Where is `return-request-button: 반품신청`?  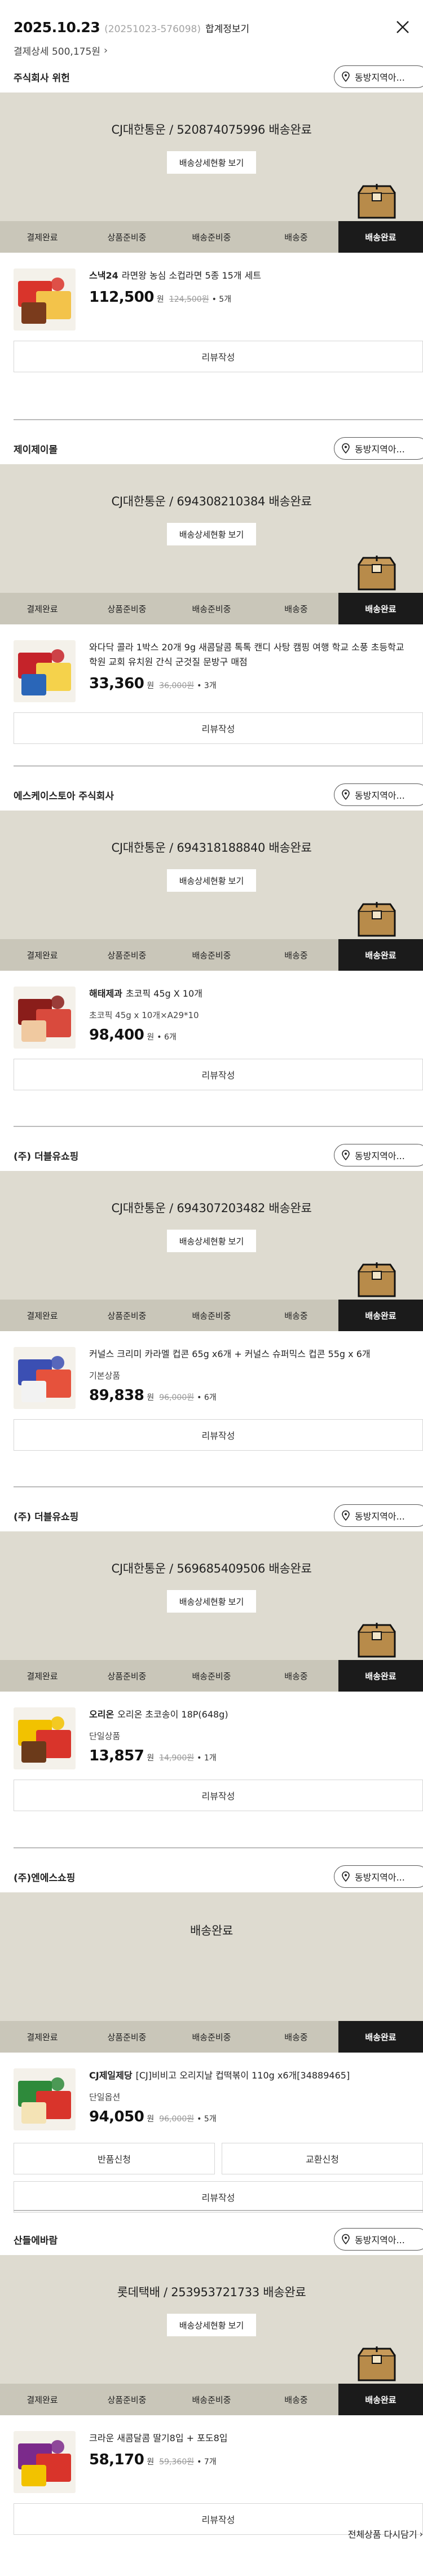 return-request-button: 반품신청 is located at coordinates (114, 2158).